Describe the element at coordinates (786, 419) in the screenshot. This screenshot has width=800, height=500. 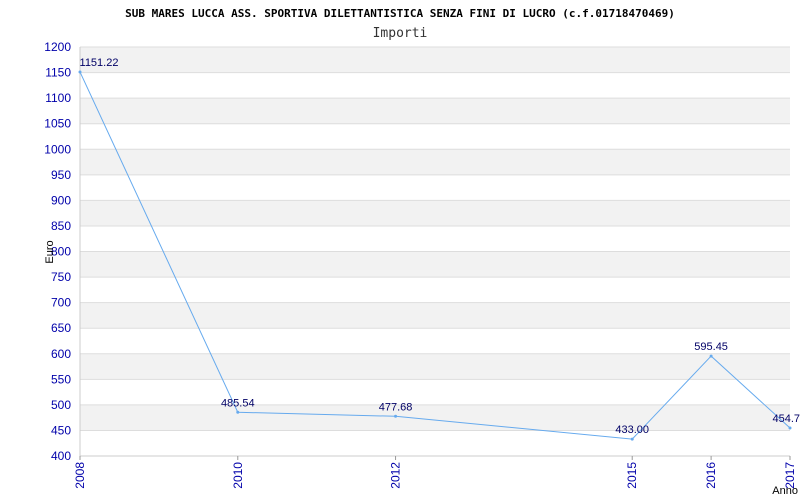
I see `data-label: 454.7` at that location.